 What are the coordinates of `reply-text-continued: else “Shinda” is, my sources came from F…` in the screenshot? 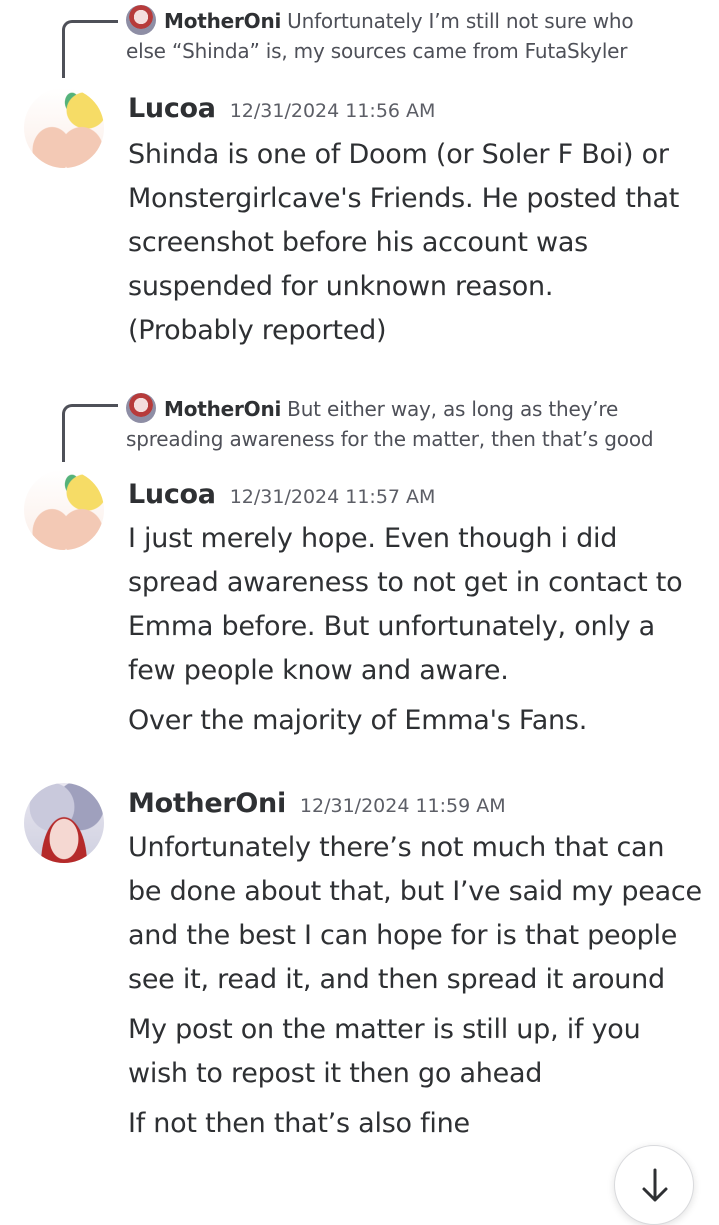 It's located at (377, 51).